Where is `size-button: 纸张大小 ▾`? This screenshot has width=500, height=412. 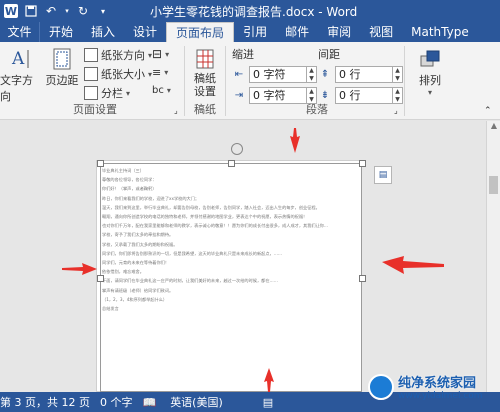
size-button: 纸张大小 ▾ is located at coordinates (118, 74).